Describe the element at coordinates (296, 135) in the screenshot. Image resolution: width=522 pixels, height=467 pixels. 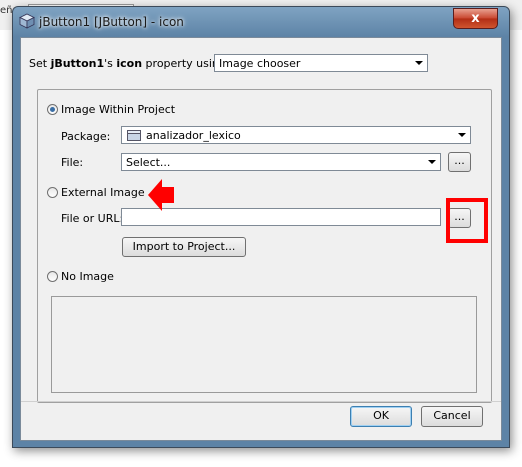
I see `package-combo: analizador_lexico` at that location.